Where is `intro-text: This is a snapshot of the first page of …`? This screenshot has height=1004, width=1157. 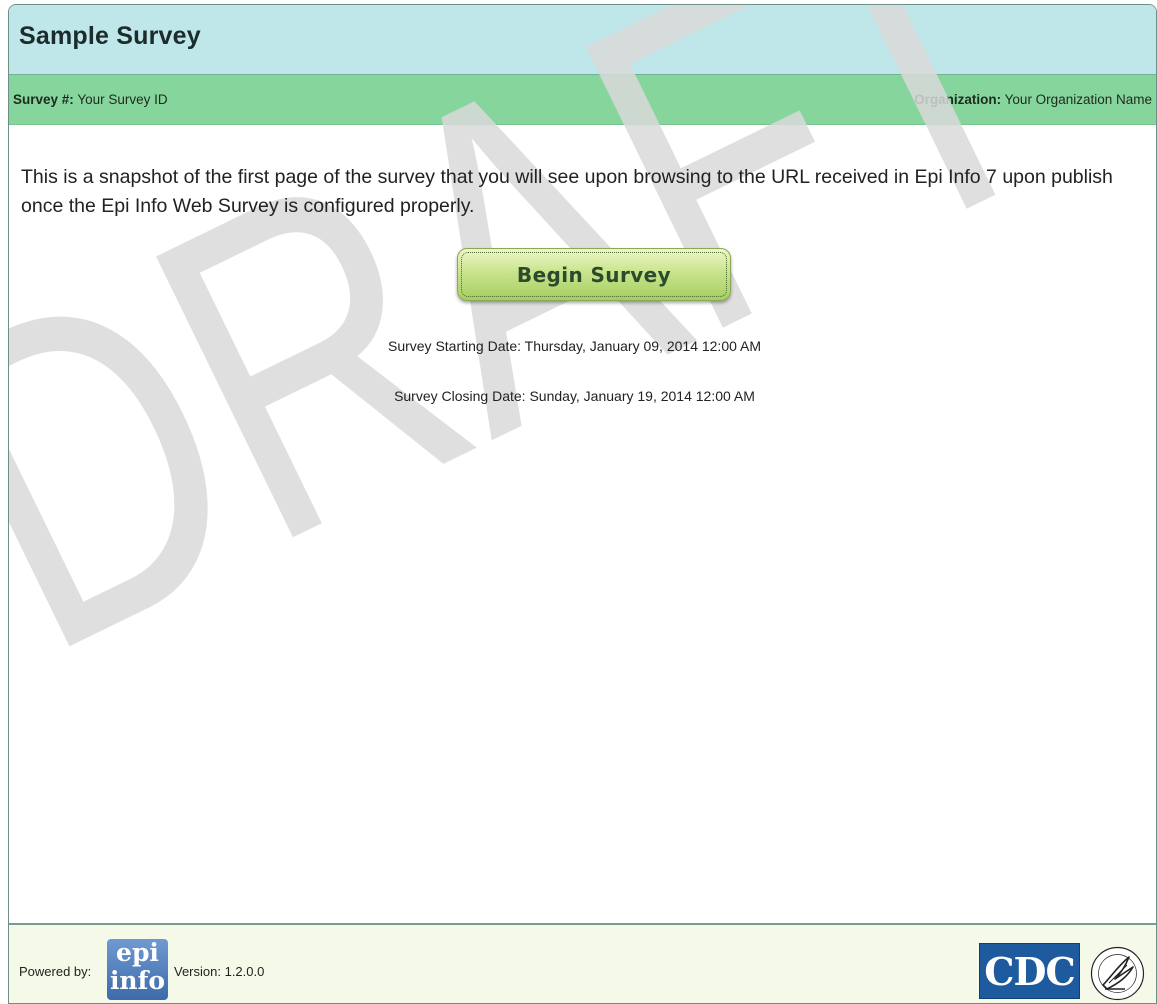 intro-text: This is a snapshot of the first page of … is located at coordinates (567, 191).